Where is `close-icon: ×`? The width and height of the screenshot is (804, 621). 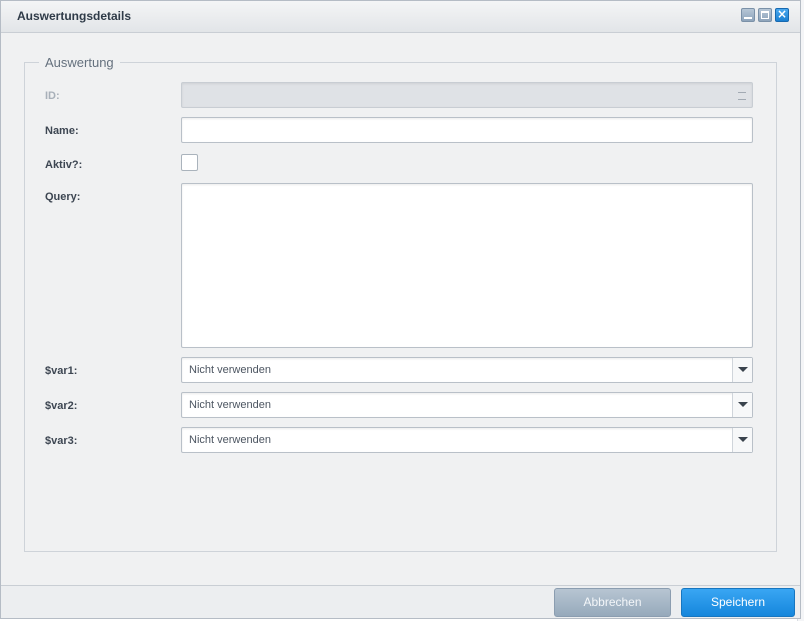
close-icon: × is located at coordinates (782, 14).